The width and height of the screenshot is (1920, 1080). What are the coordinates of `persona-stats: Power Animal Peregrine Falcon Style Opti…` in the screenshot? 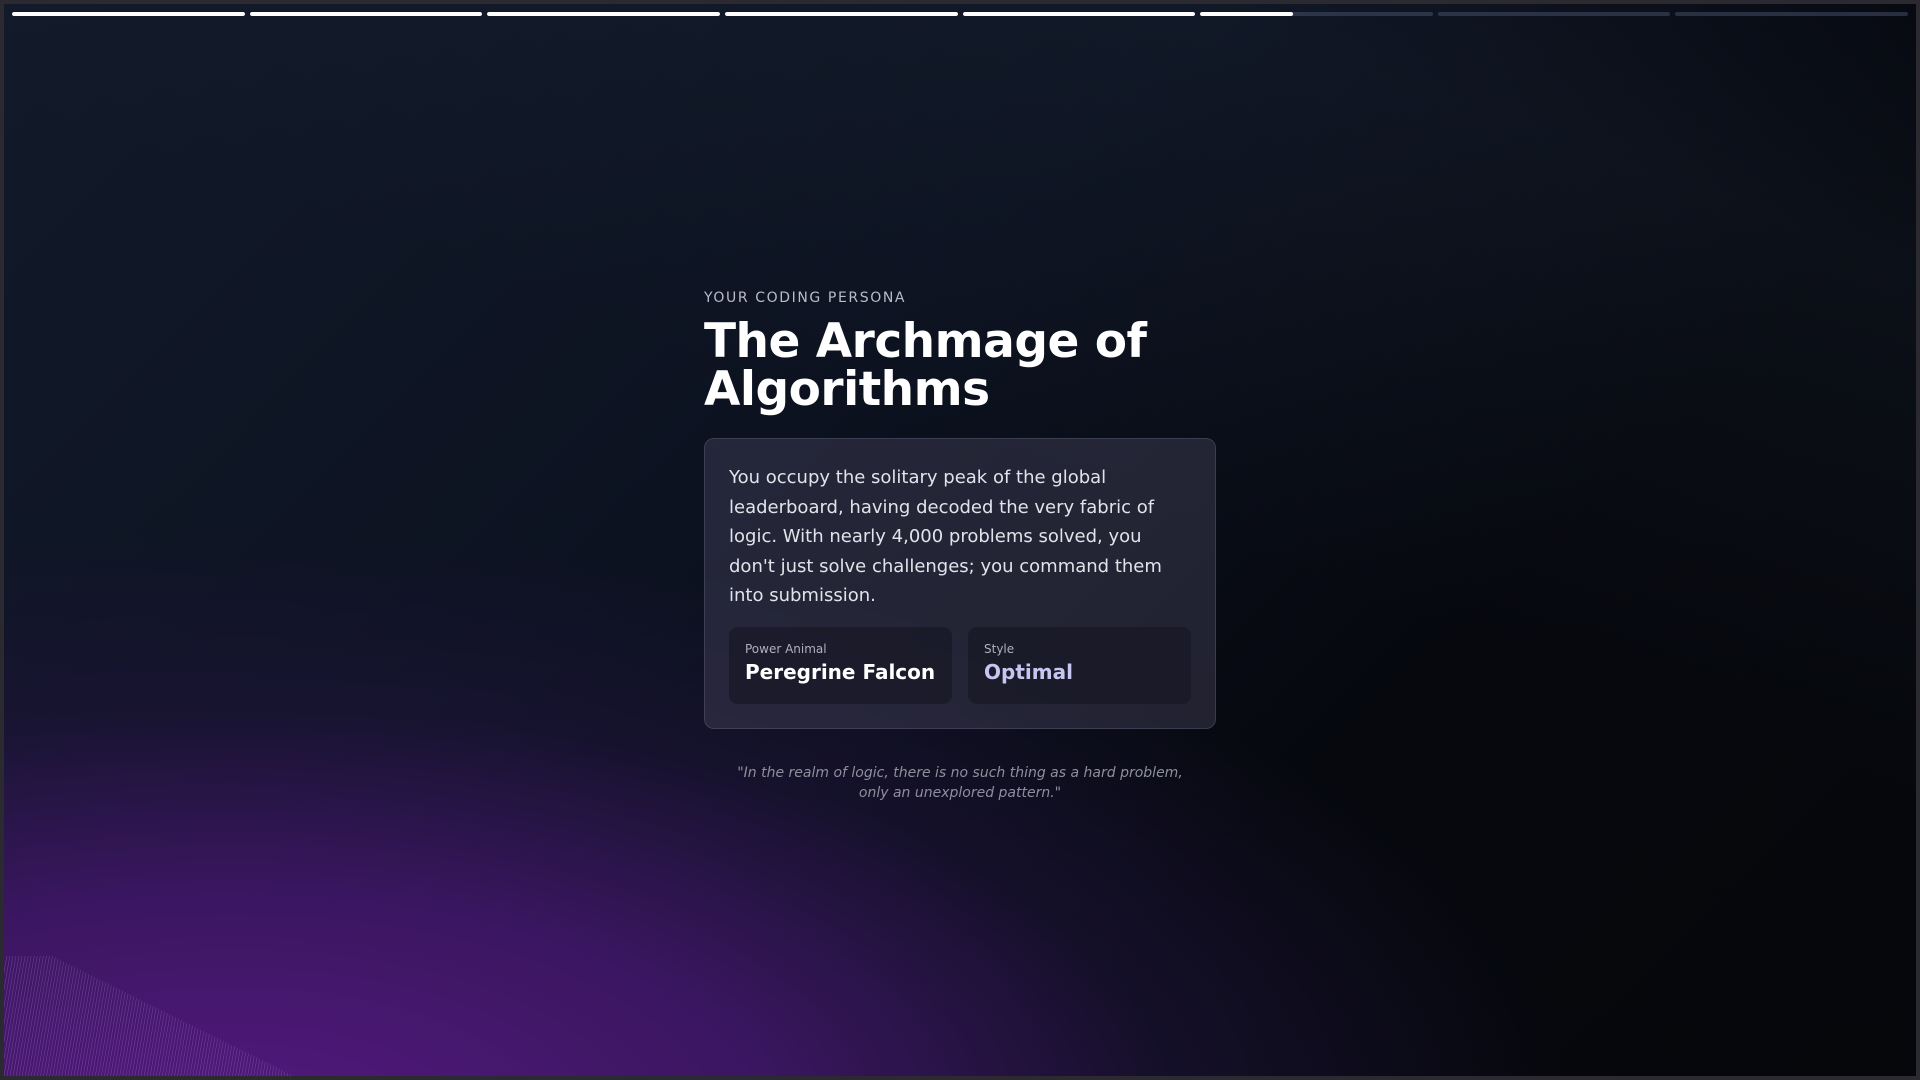 It's located at (960, 665).